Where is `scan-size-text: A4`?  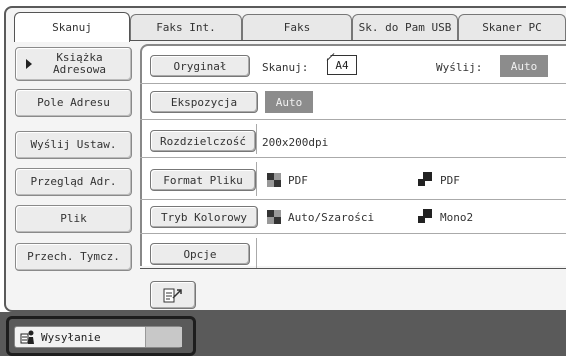
scan-size-text: A4 is located at coordinates (342, 65).